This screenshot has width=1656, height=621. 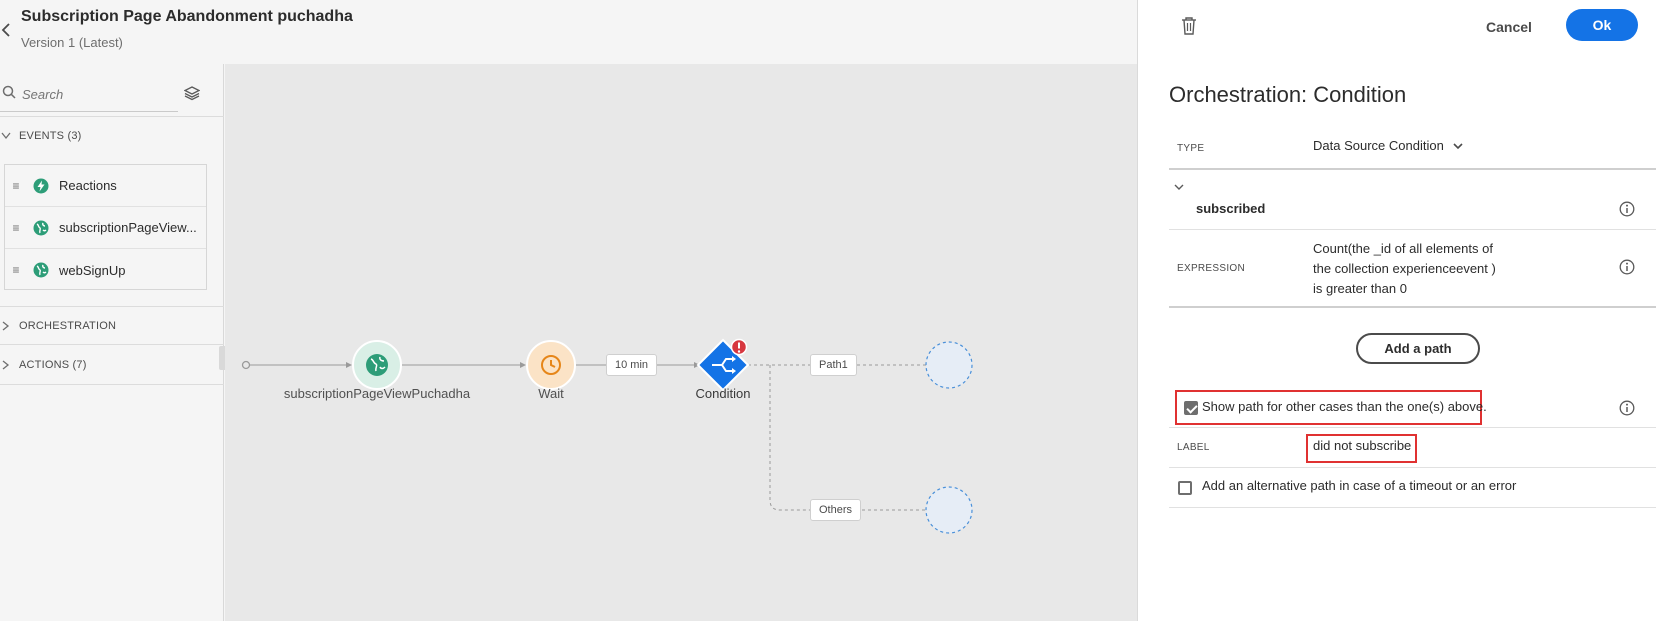 I want to click on chevron-left-icon, so click(x=6, y=30).